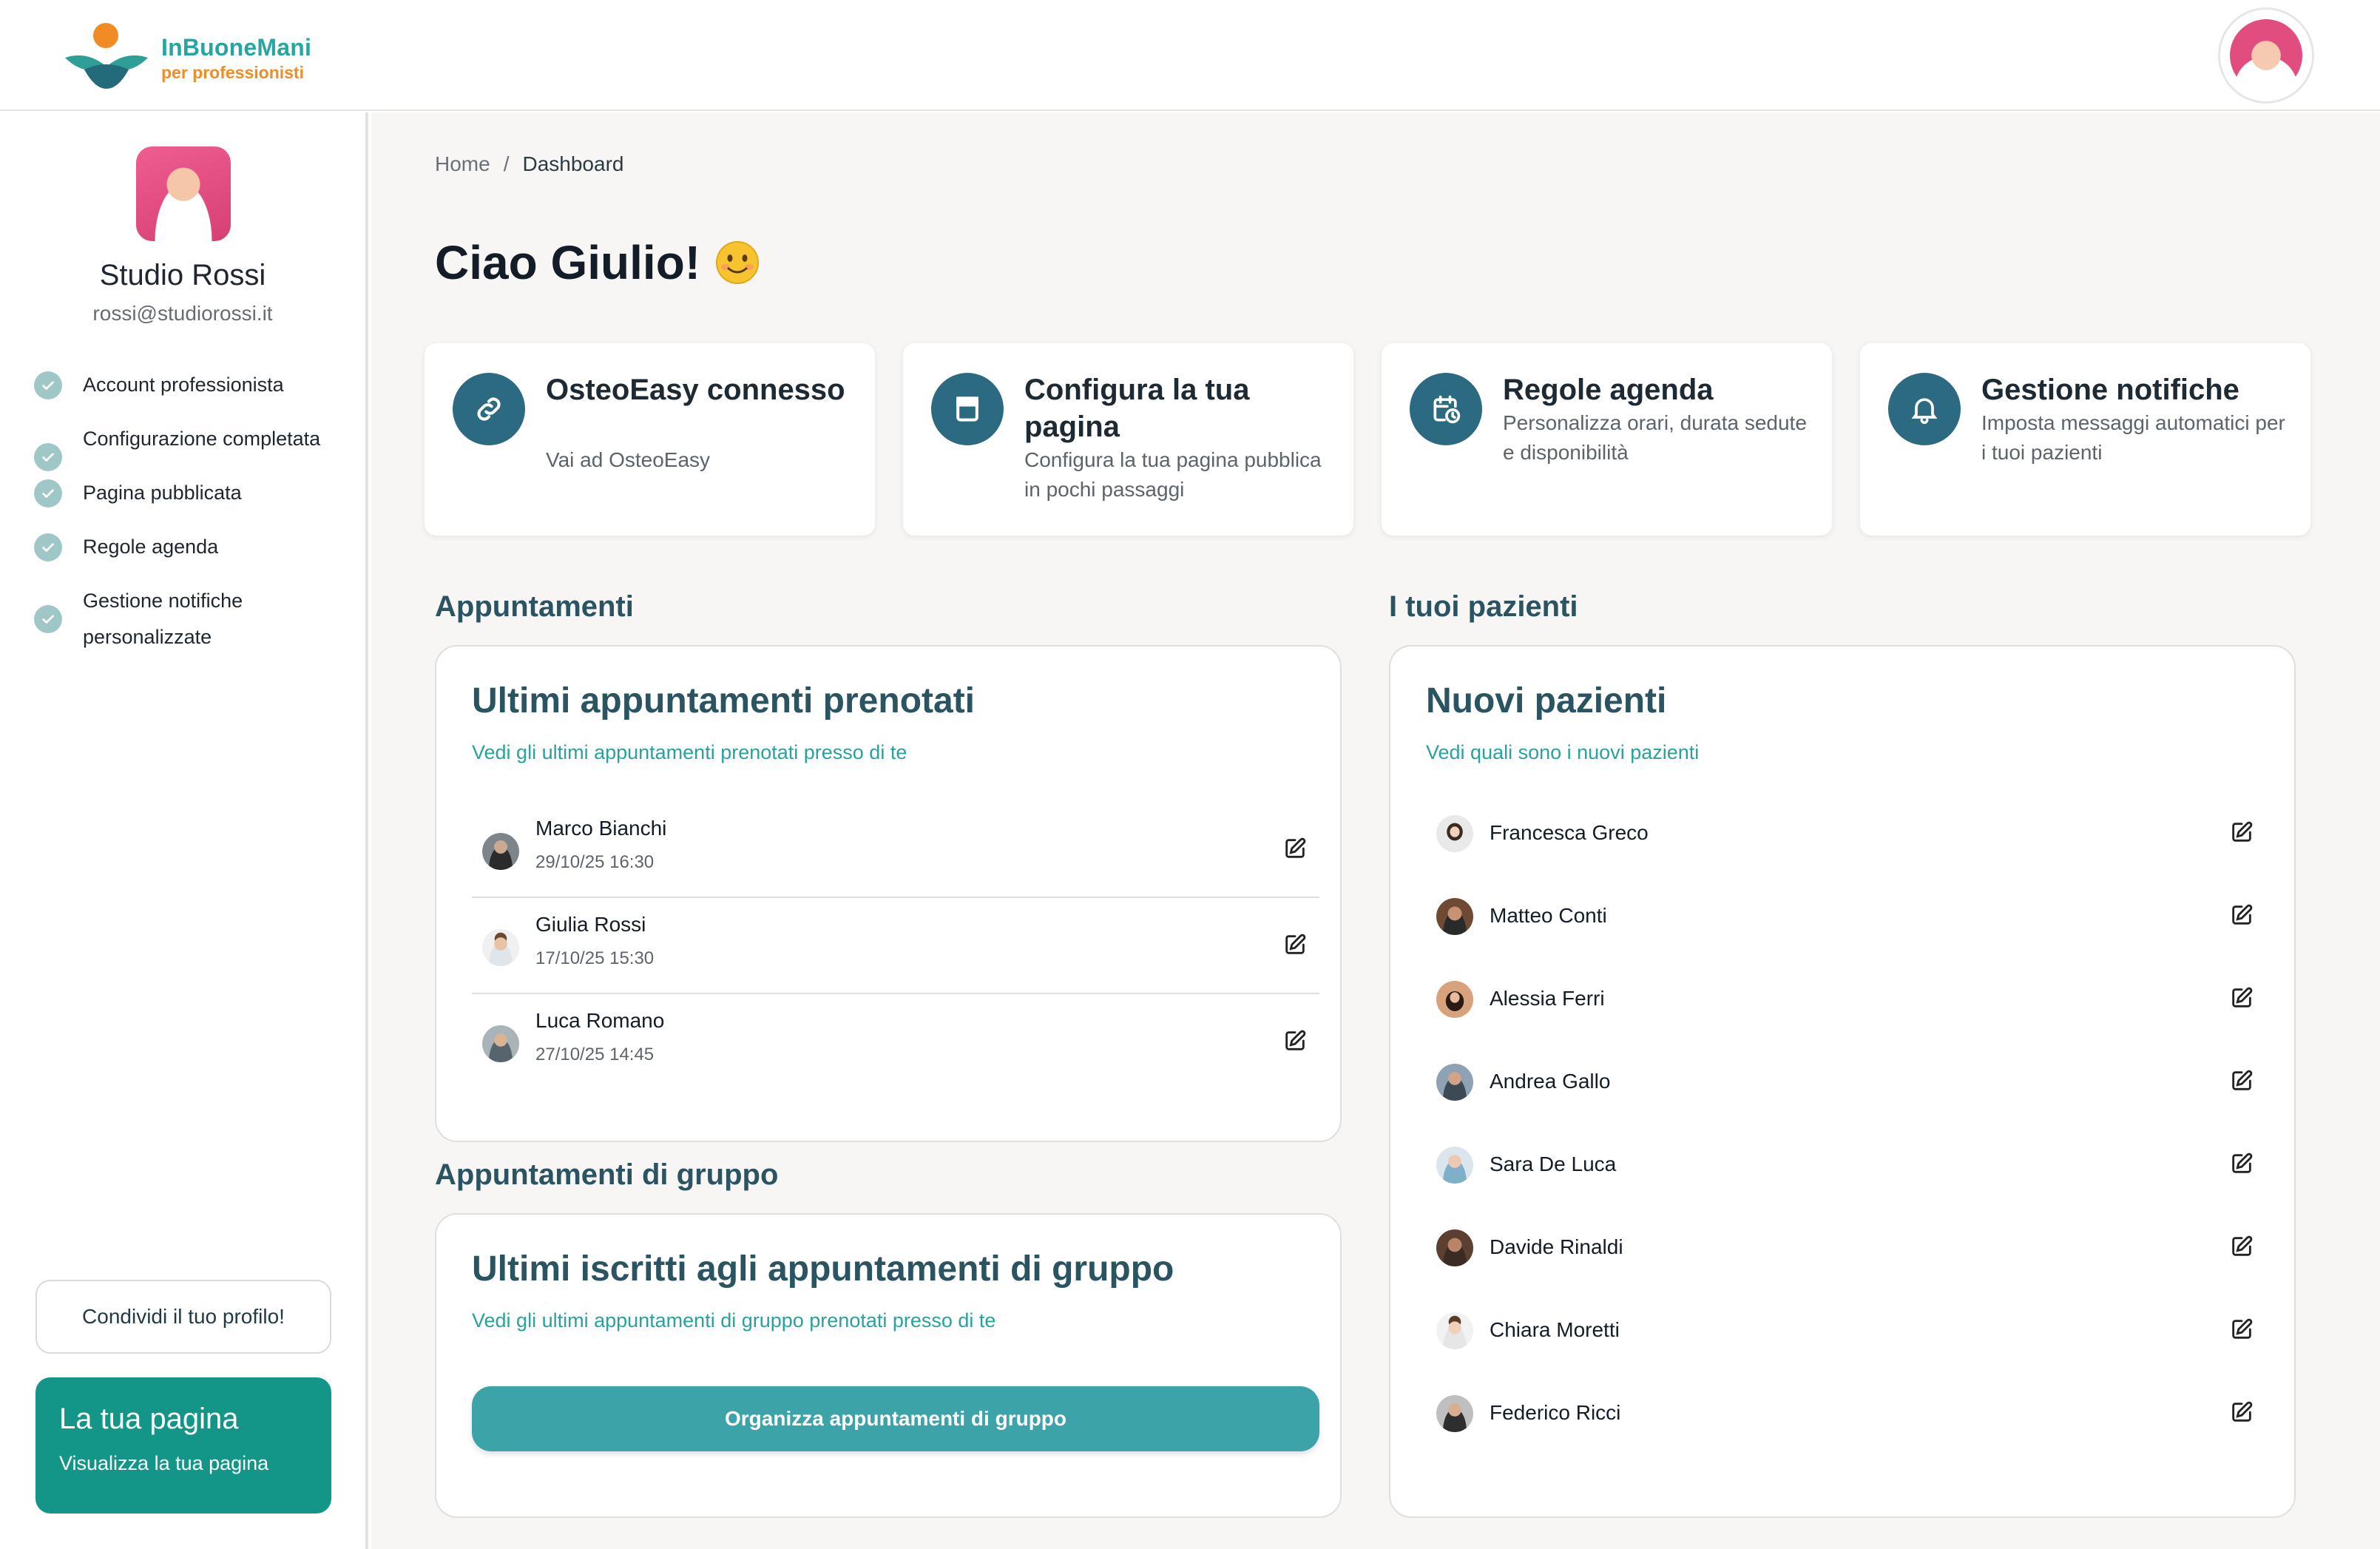 The height and width of the screenshot is (1549, 2380). What do you see at coordinates (1137, 409) in the screenshot?
I see `tile-title: Configura la tua pagina` at bounding box center [1137, 409].